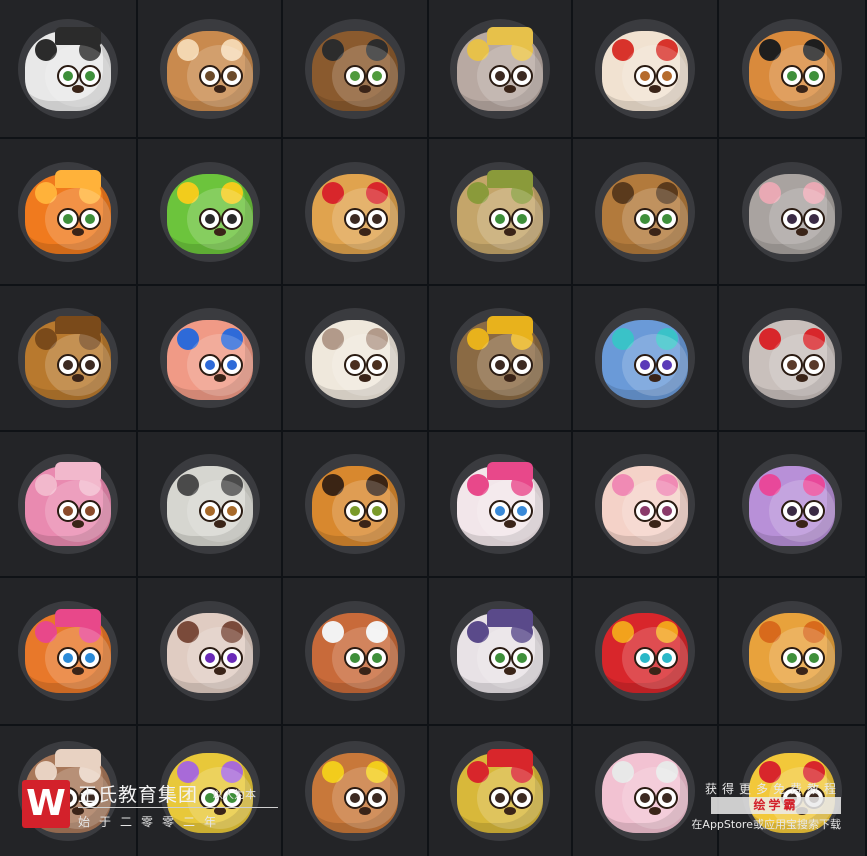 The width and height of the screenshot is (867, 856). What do you see at coordinates (150, 808) in the screenshot?
I see `watermark-left: W 王氏教育集团 以人为本 始于二零零二年` at bounding box center [150, 808].